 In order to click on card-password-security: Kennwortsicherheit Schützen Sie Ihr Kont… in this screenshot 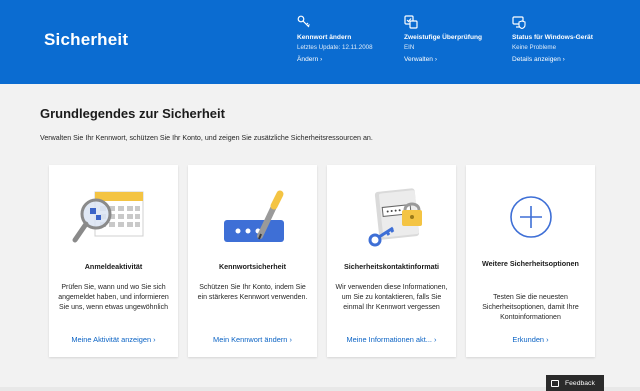, I will do `click(252, 261)`.